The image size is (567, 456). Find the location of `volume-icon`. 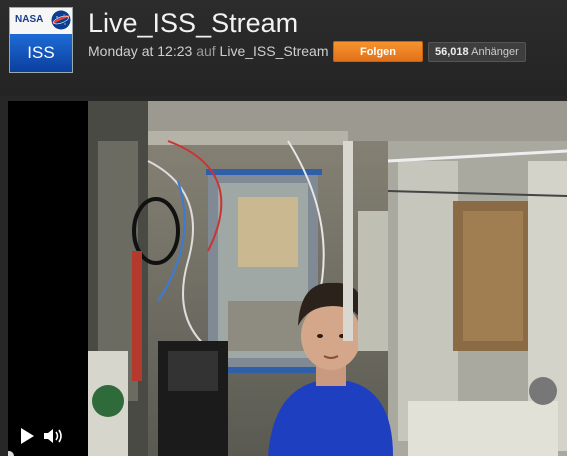

volume-icon is located at coordinates (54, 436).